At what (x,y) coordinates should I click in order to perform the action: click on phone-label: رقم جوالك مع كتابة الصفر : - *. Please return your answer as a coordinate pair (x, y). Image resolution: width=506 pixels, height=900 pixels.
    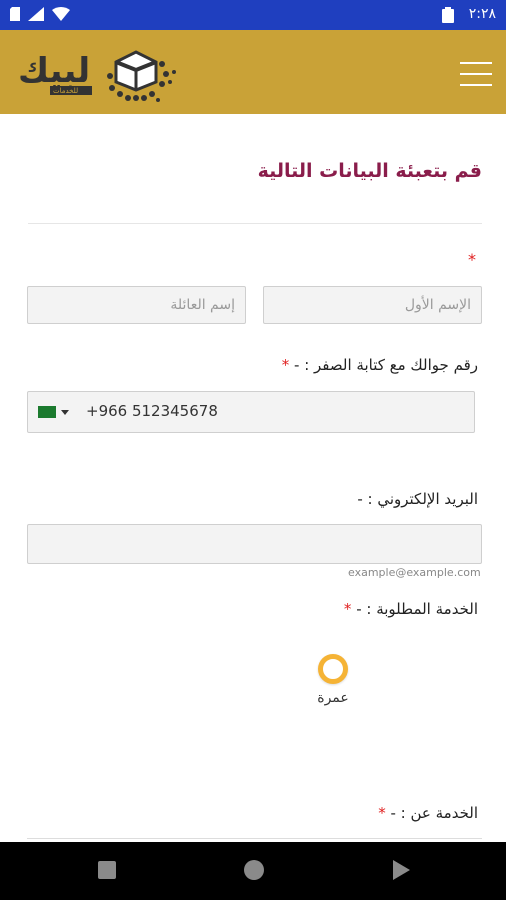
    Looking at the image, I should click on (380, 365).